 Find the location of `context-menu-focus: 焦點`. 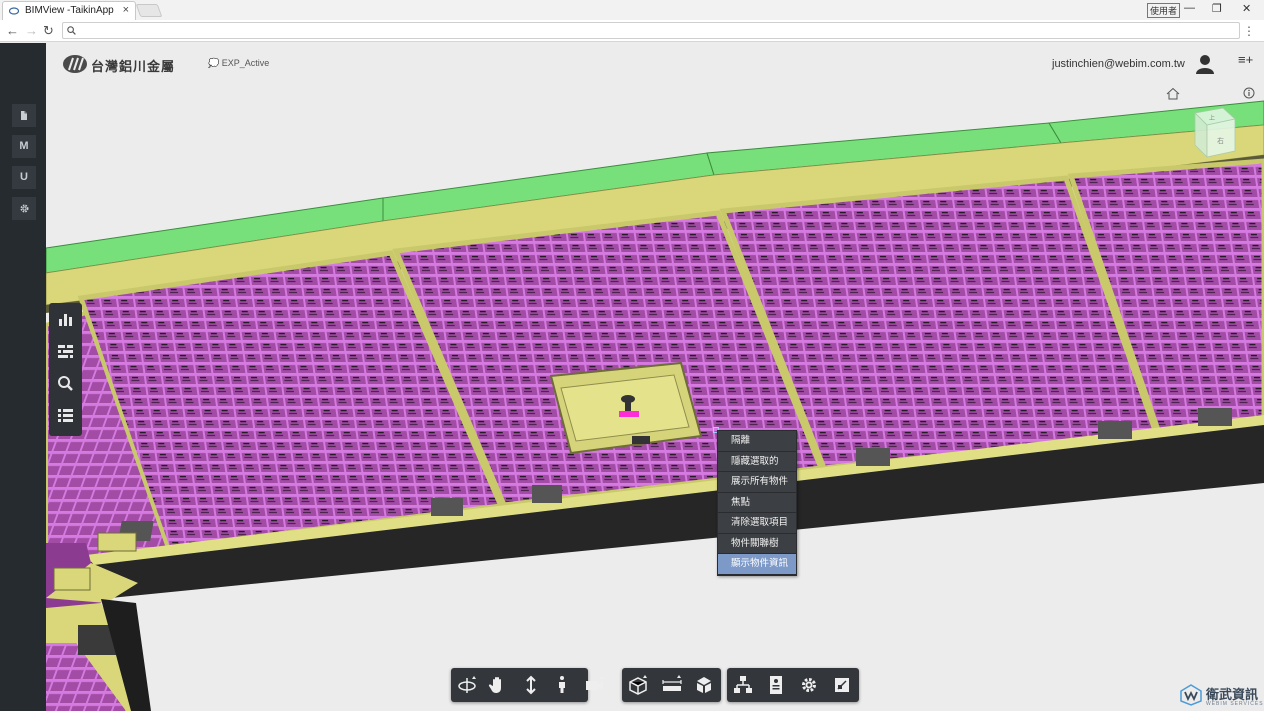

context-menu-focus: 焦點 is located at coordinates (757, 503).